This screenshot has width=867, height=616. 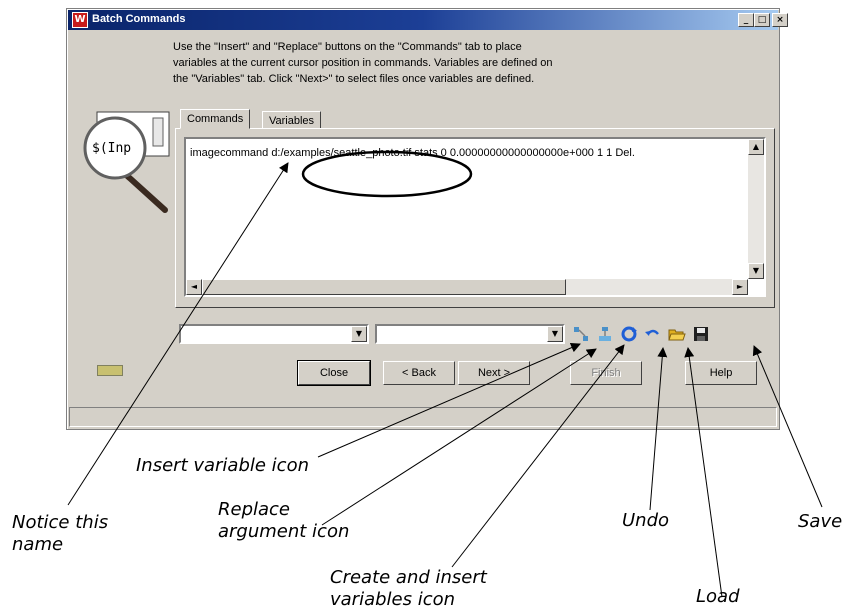 I want to click on arrow-notice-name, so click(x=178, y=334).